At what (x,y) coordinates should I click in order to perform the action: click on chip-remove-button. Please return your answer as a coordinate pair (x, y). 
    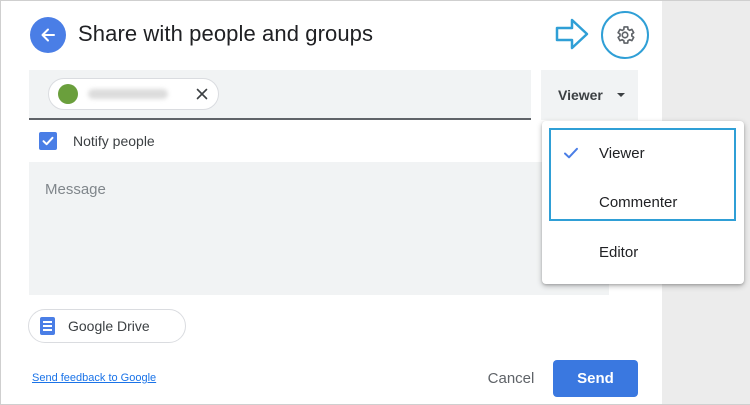
    Looking at the image, I should click on (202, 94).